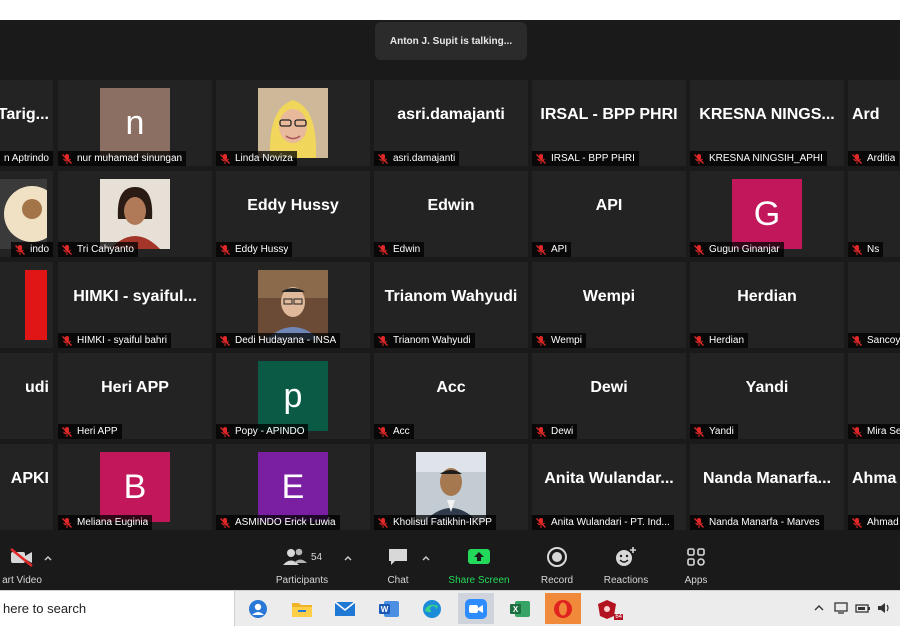 This screenshot has height=626, width=900. I want to click on participant-tile: Eddy Hussy Eddy Hussy, so click(293, 214).